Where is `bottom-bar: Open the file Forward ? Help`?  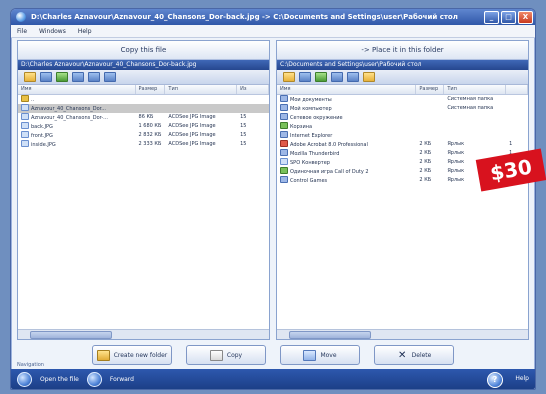 bottom-bar: Open the file Forward ? Help is located at coordinates (273, 379).